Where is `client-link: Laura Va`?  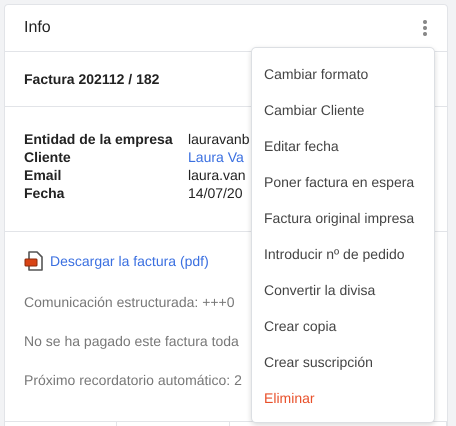
client-link: Laura Va is located at coordinates (216, 157).